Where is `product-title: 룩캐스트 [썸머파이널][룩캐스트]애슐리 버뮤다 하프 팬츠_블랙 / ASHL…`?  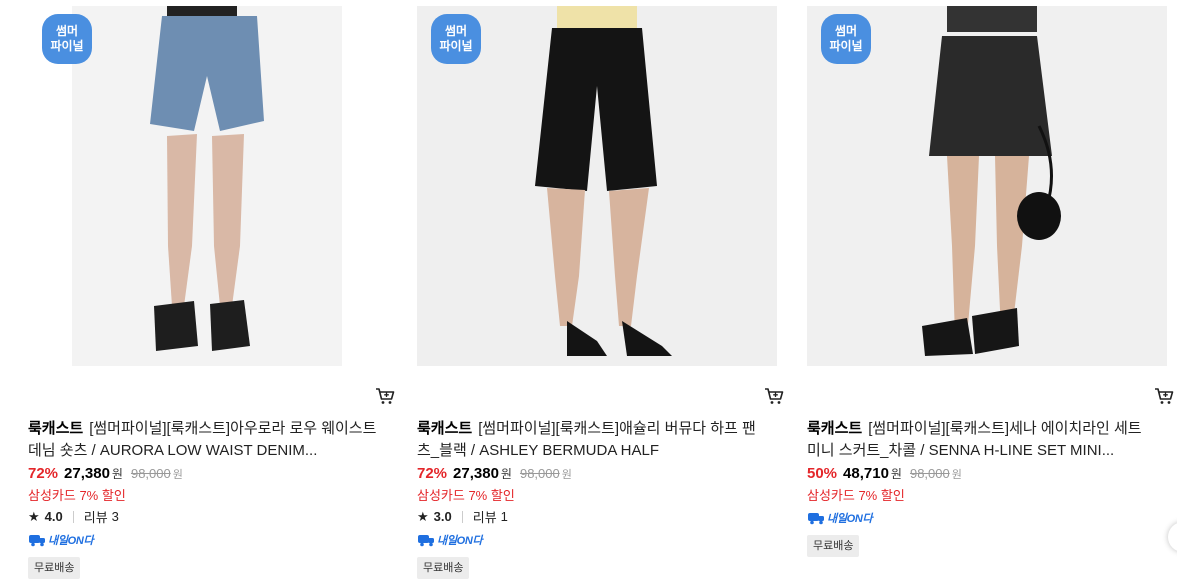
product-title: 룩캐스트 [썸머파이널][룩캐스트]애슐리 버뮤다 하프 팬츠_블랙 / ASHL… is located at coordinates (592, 440).